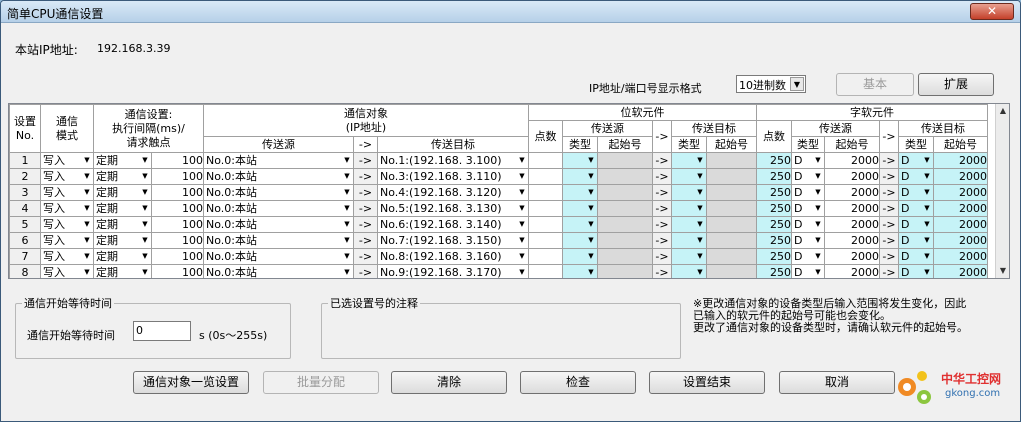  Describe the element at coordinates (453, 176) in the screenshot. I see `row-dest: No.3:(192.168. 3.110) ▼` at that location.